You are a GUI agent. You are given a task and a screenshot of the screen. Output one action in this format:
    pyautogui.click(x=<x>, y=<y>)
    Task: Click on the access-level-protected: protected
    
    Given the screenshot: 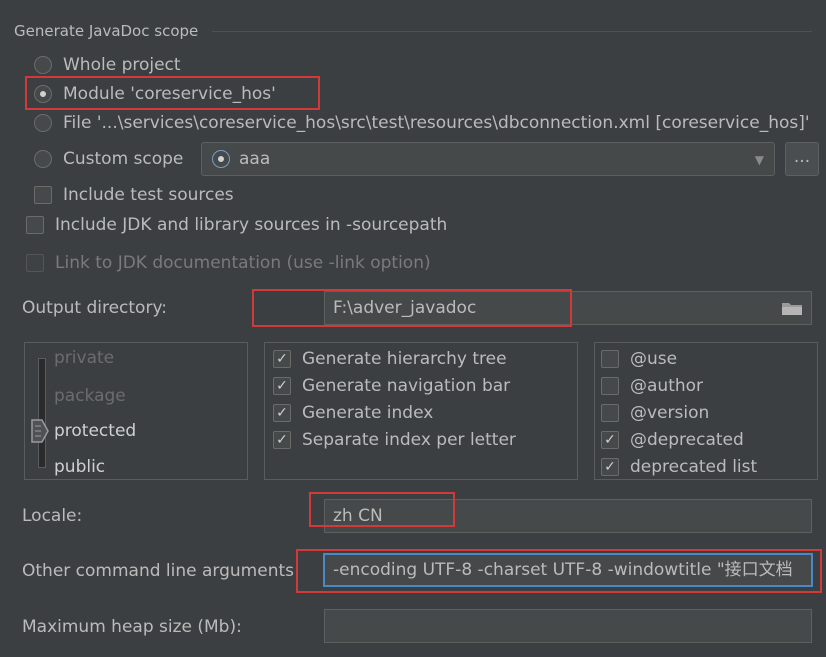 What is the action you would take?
    pyautogui.click(x=95, y=431)
    